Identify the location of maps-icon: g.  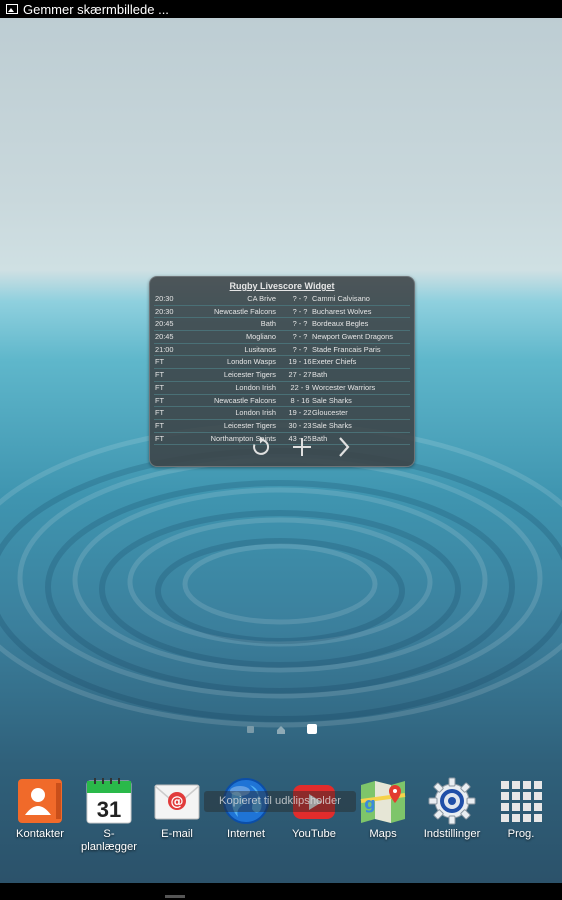
(383, 801).